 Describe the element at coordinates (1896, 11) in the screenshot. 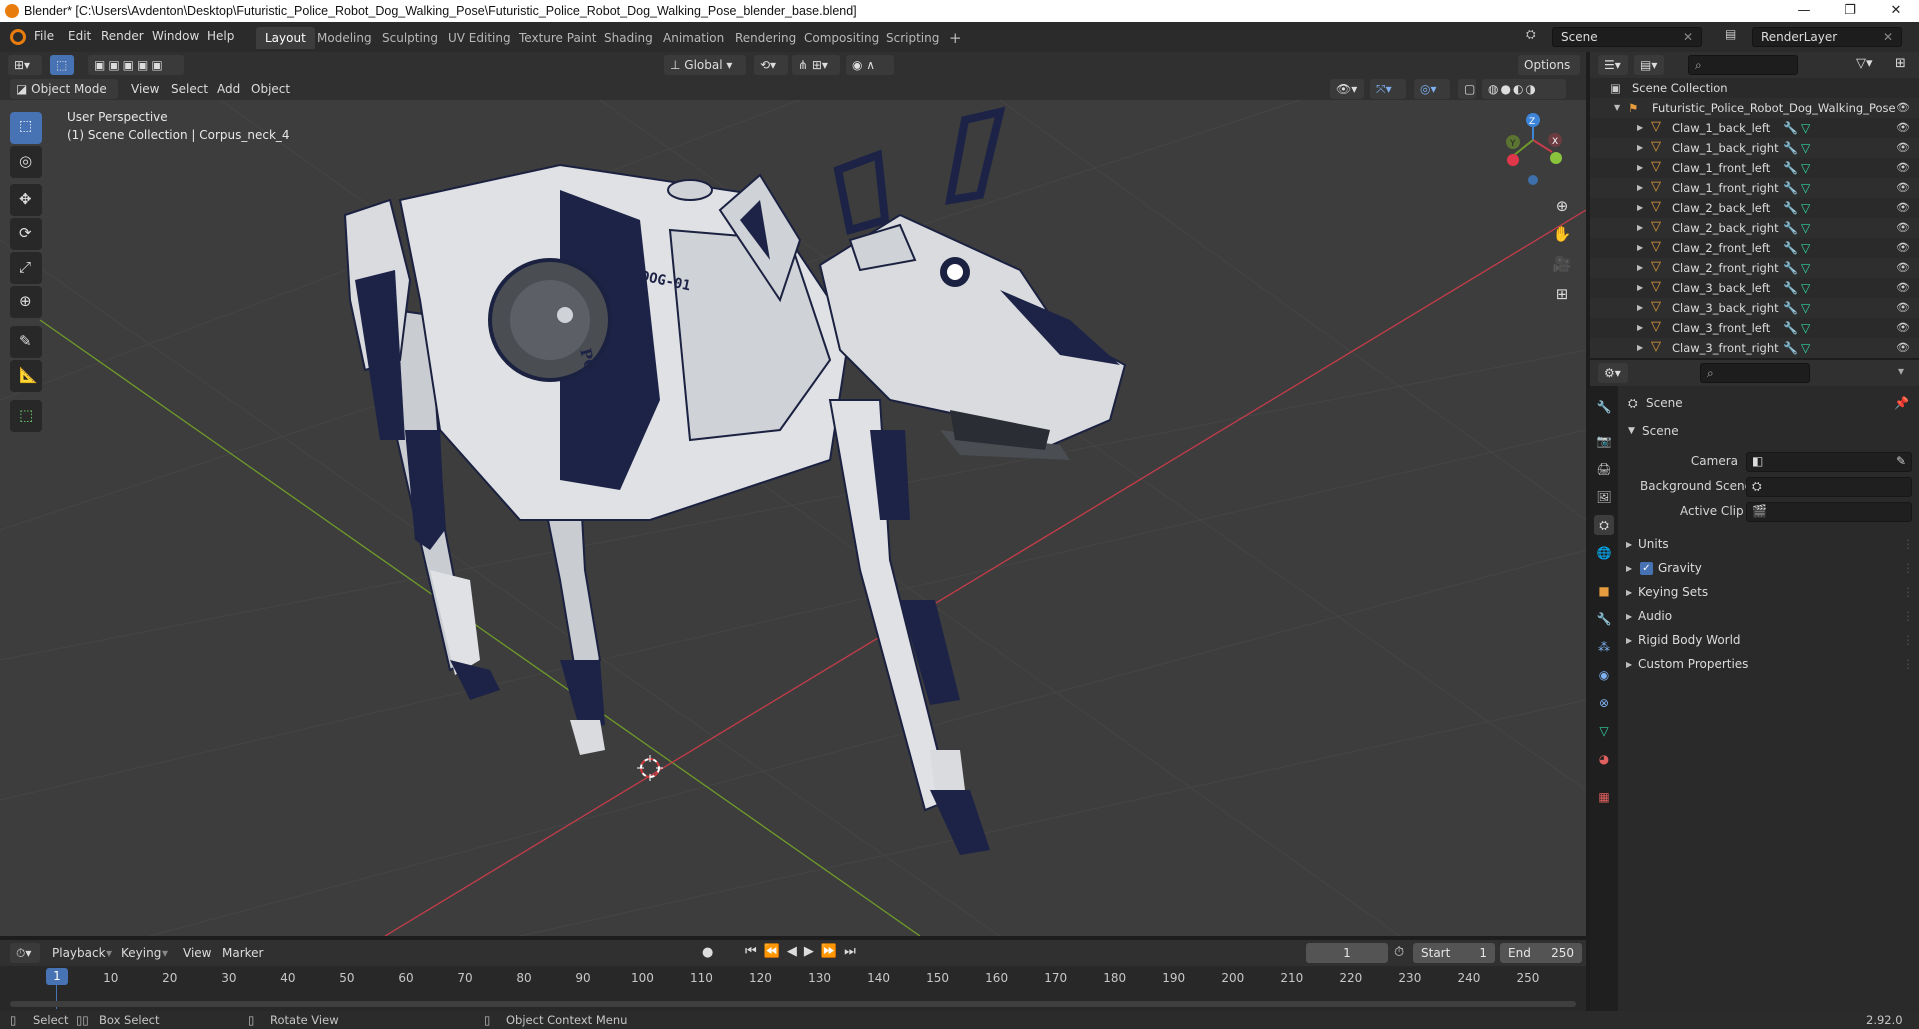

I see `close-button: ✕` at that location.